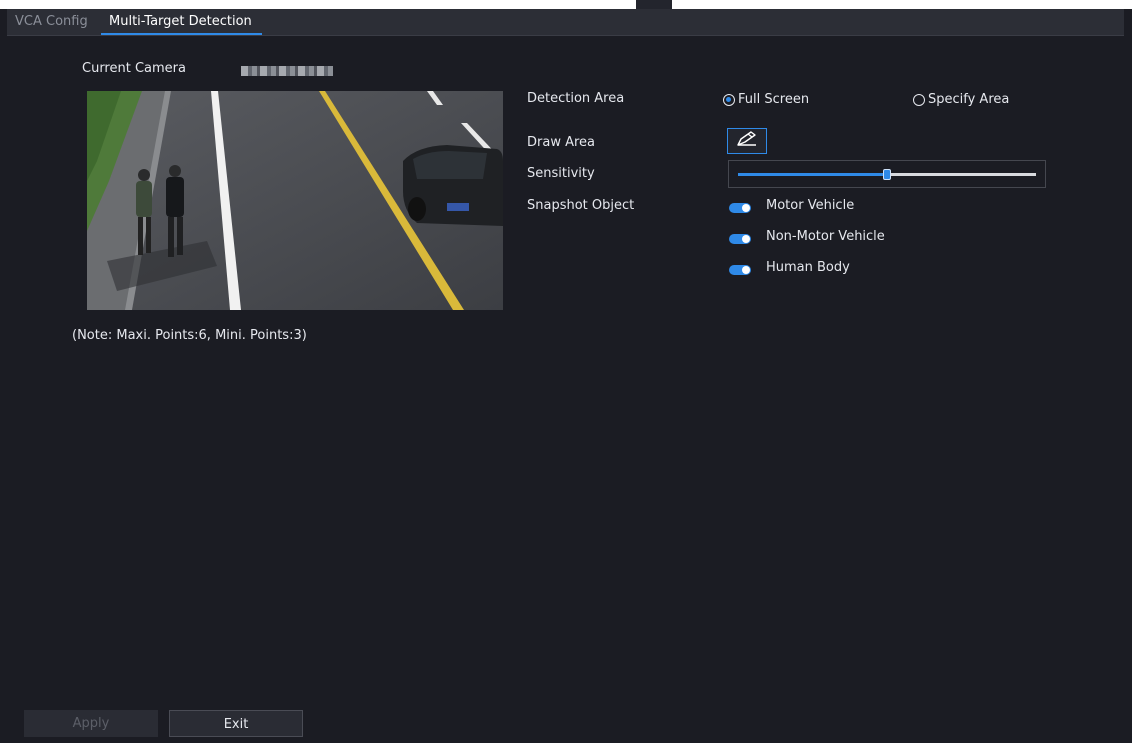 This screenshot has height=743, width=1132. I want to click on top-marker, so click(654, 4).